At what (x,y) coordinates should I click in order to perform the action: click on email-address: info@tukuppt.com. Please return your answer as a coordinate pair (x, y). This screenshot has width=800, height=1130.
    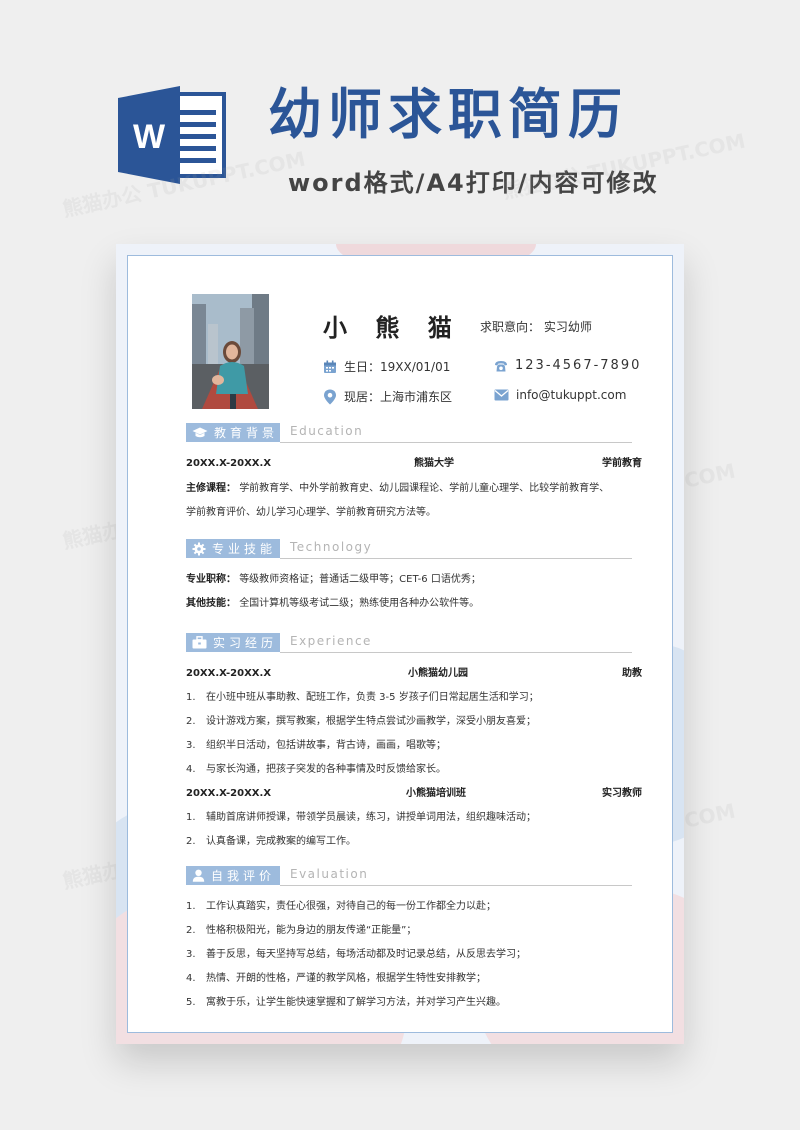
    Looking at the image, I should click on (571, 395).